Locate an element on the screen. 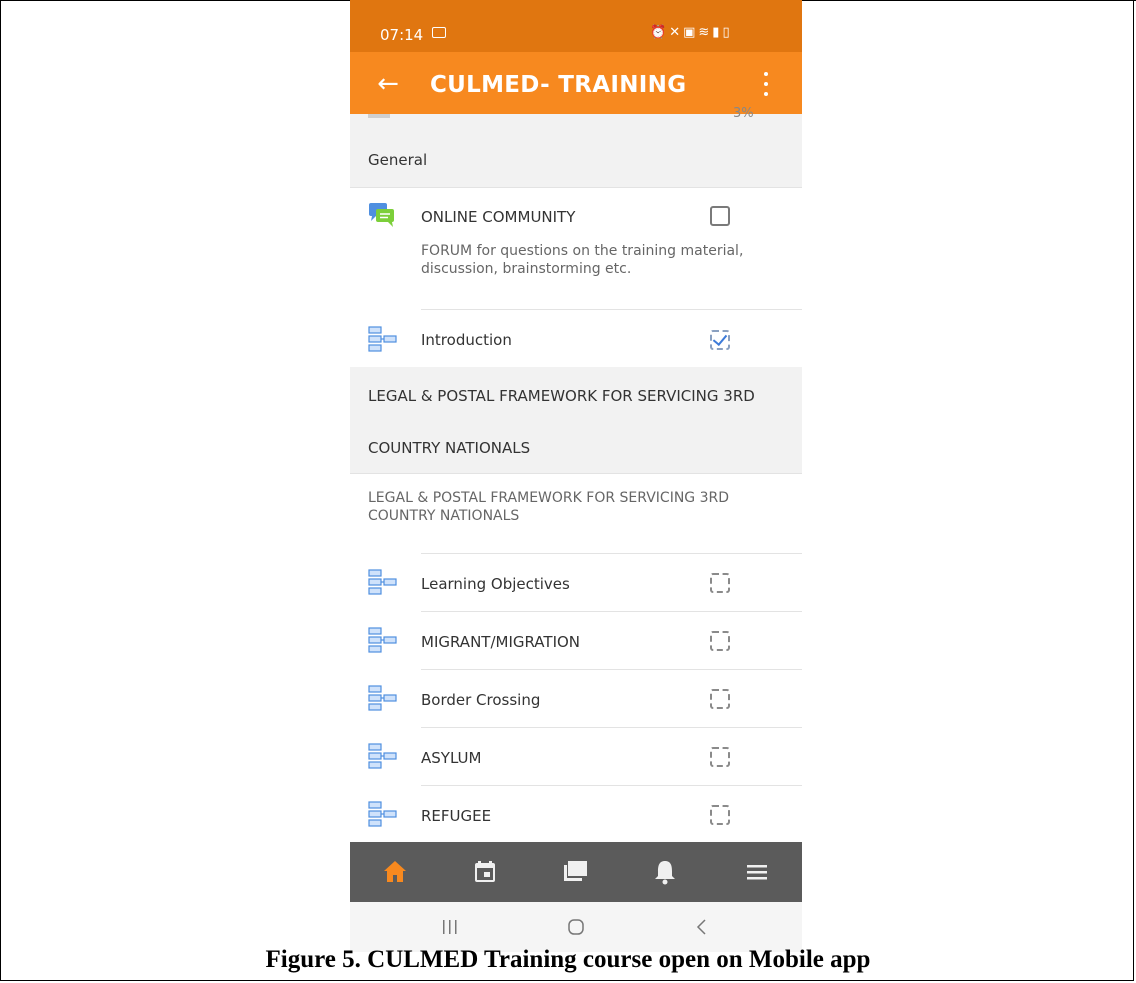 This screenshot has height=983, width=1136. wifi-icon: ≋ is located at coordinates (705, 32).